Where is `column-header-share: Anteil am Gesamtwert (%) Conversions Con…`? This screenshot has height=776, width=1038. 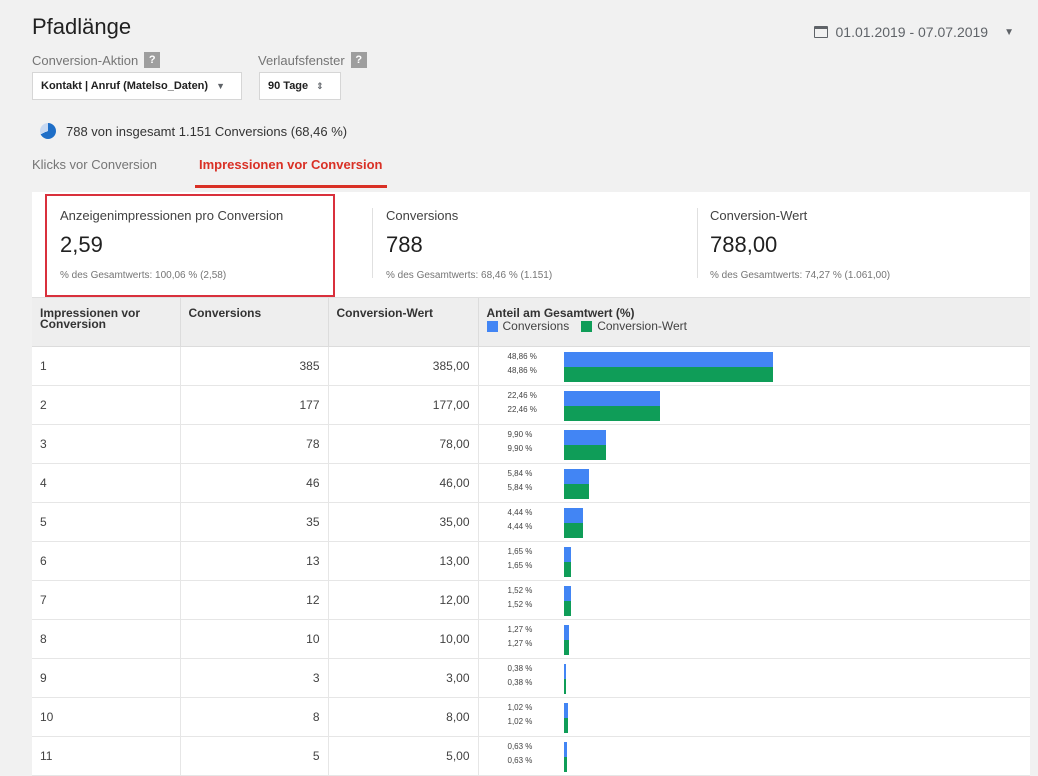 column-header-share: Anteil am Gesamtwert (%) Conversions Con… is located at coordinates (754, 322).